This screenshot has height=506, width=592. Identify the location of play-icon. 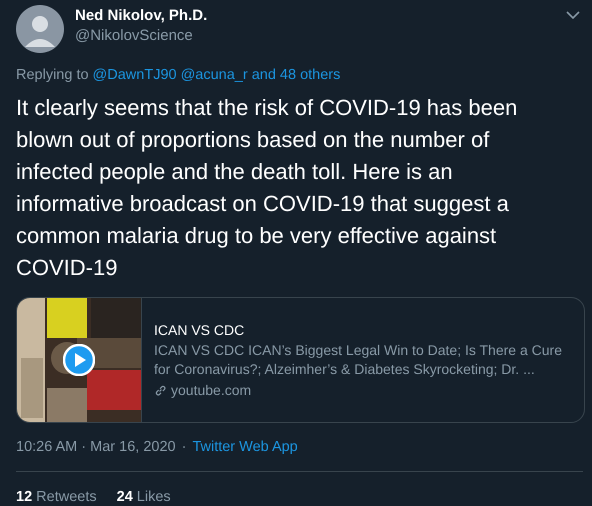
(79, 360).